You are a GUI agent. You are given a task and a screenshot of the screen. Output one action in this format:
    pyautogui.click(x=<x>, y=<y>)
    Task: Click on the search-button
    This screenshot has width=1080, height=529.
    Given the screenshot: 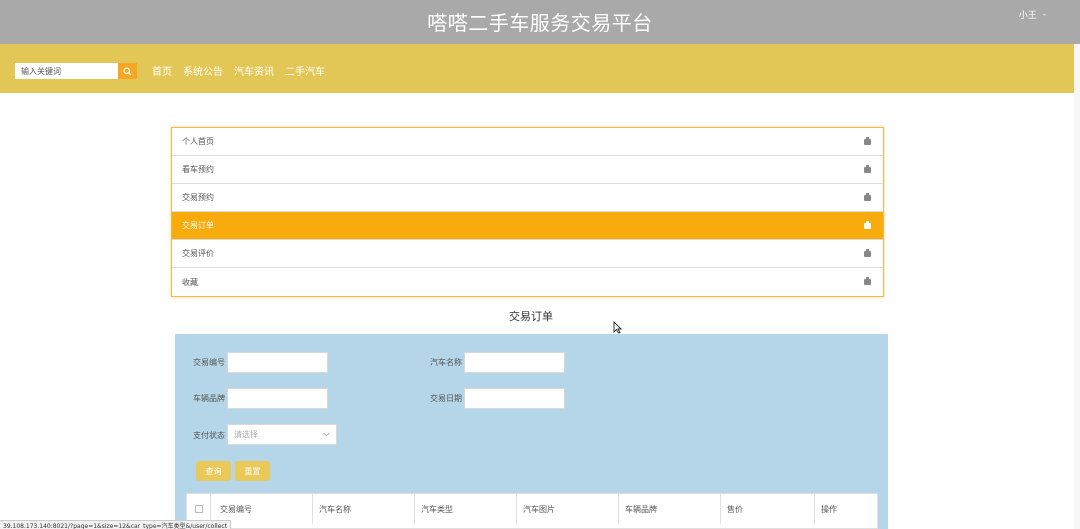 What is the action you would take?
    pyautogui.click(x=127, y=71)
    